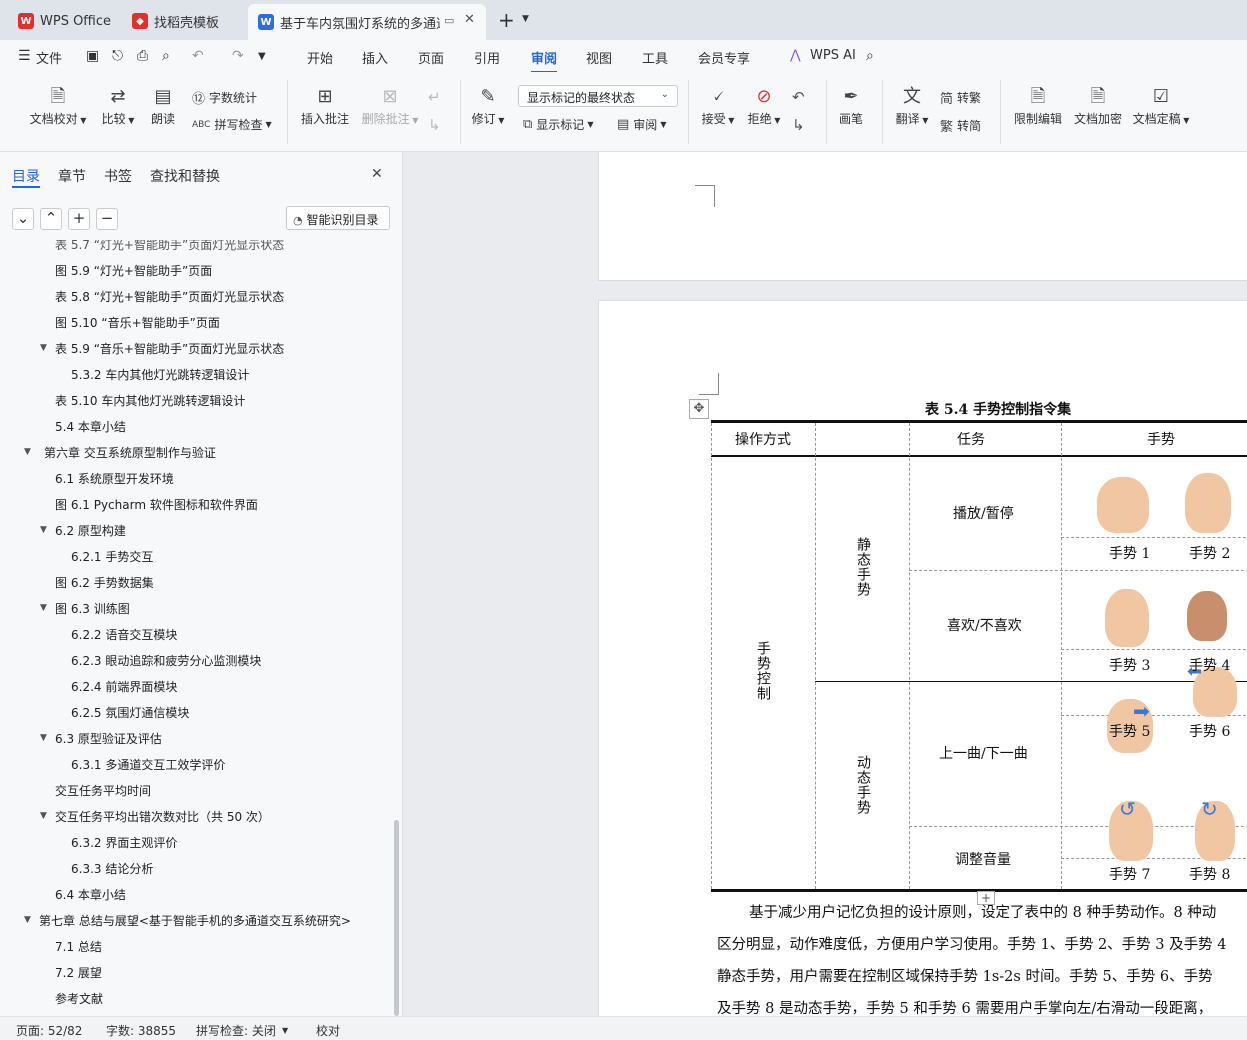  Describe the element at coordinates (133, 270) in the screenshot. I see `toc-item: 图 5.9 “灯光+智能助手”页面` at that location.